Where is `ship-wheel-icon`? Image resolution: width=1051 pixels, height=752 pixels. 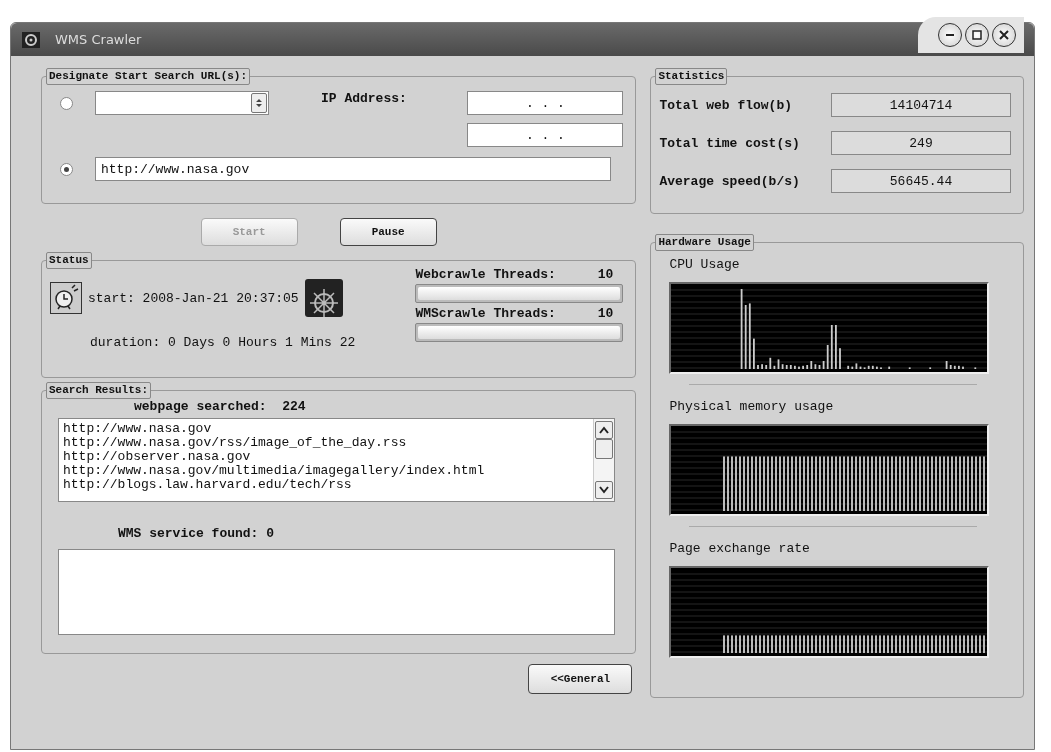 ship-wheel-icon is located at coordinates (323, 298).